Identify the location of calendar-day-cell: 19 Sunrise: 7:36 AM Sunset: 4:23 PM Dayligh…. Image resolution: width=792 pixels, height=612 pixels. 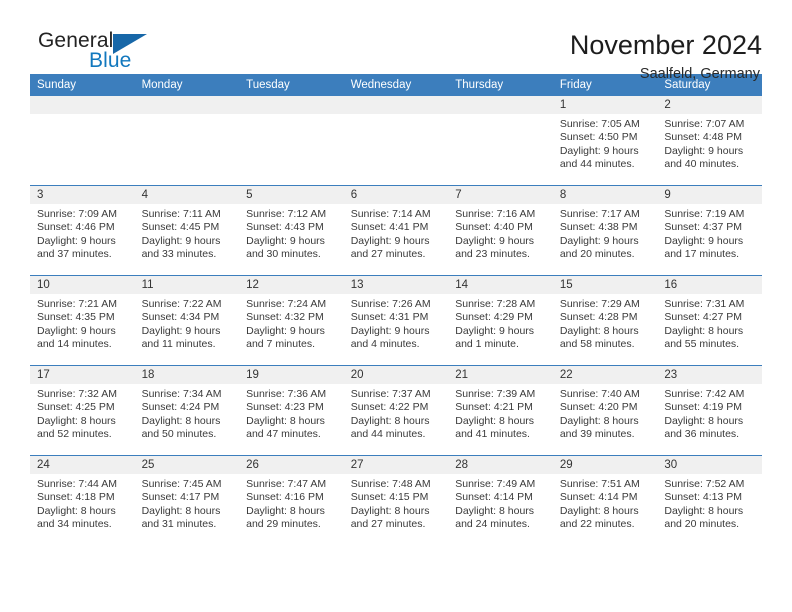
(291, 410).